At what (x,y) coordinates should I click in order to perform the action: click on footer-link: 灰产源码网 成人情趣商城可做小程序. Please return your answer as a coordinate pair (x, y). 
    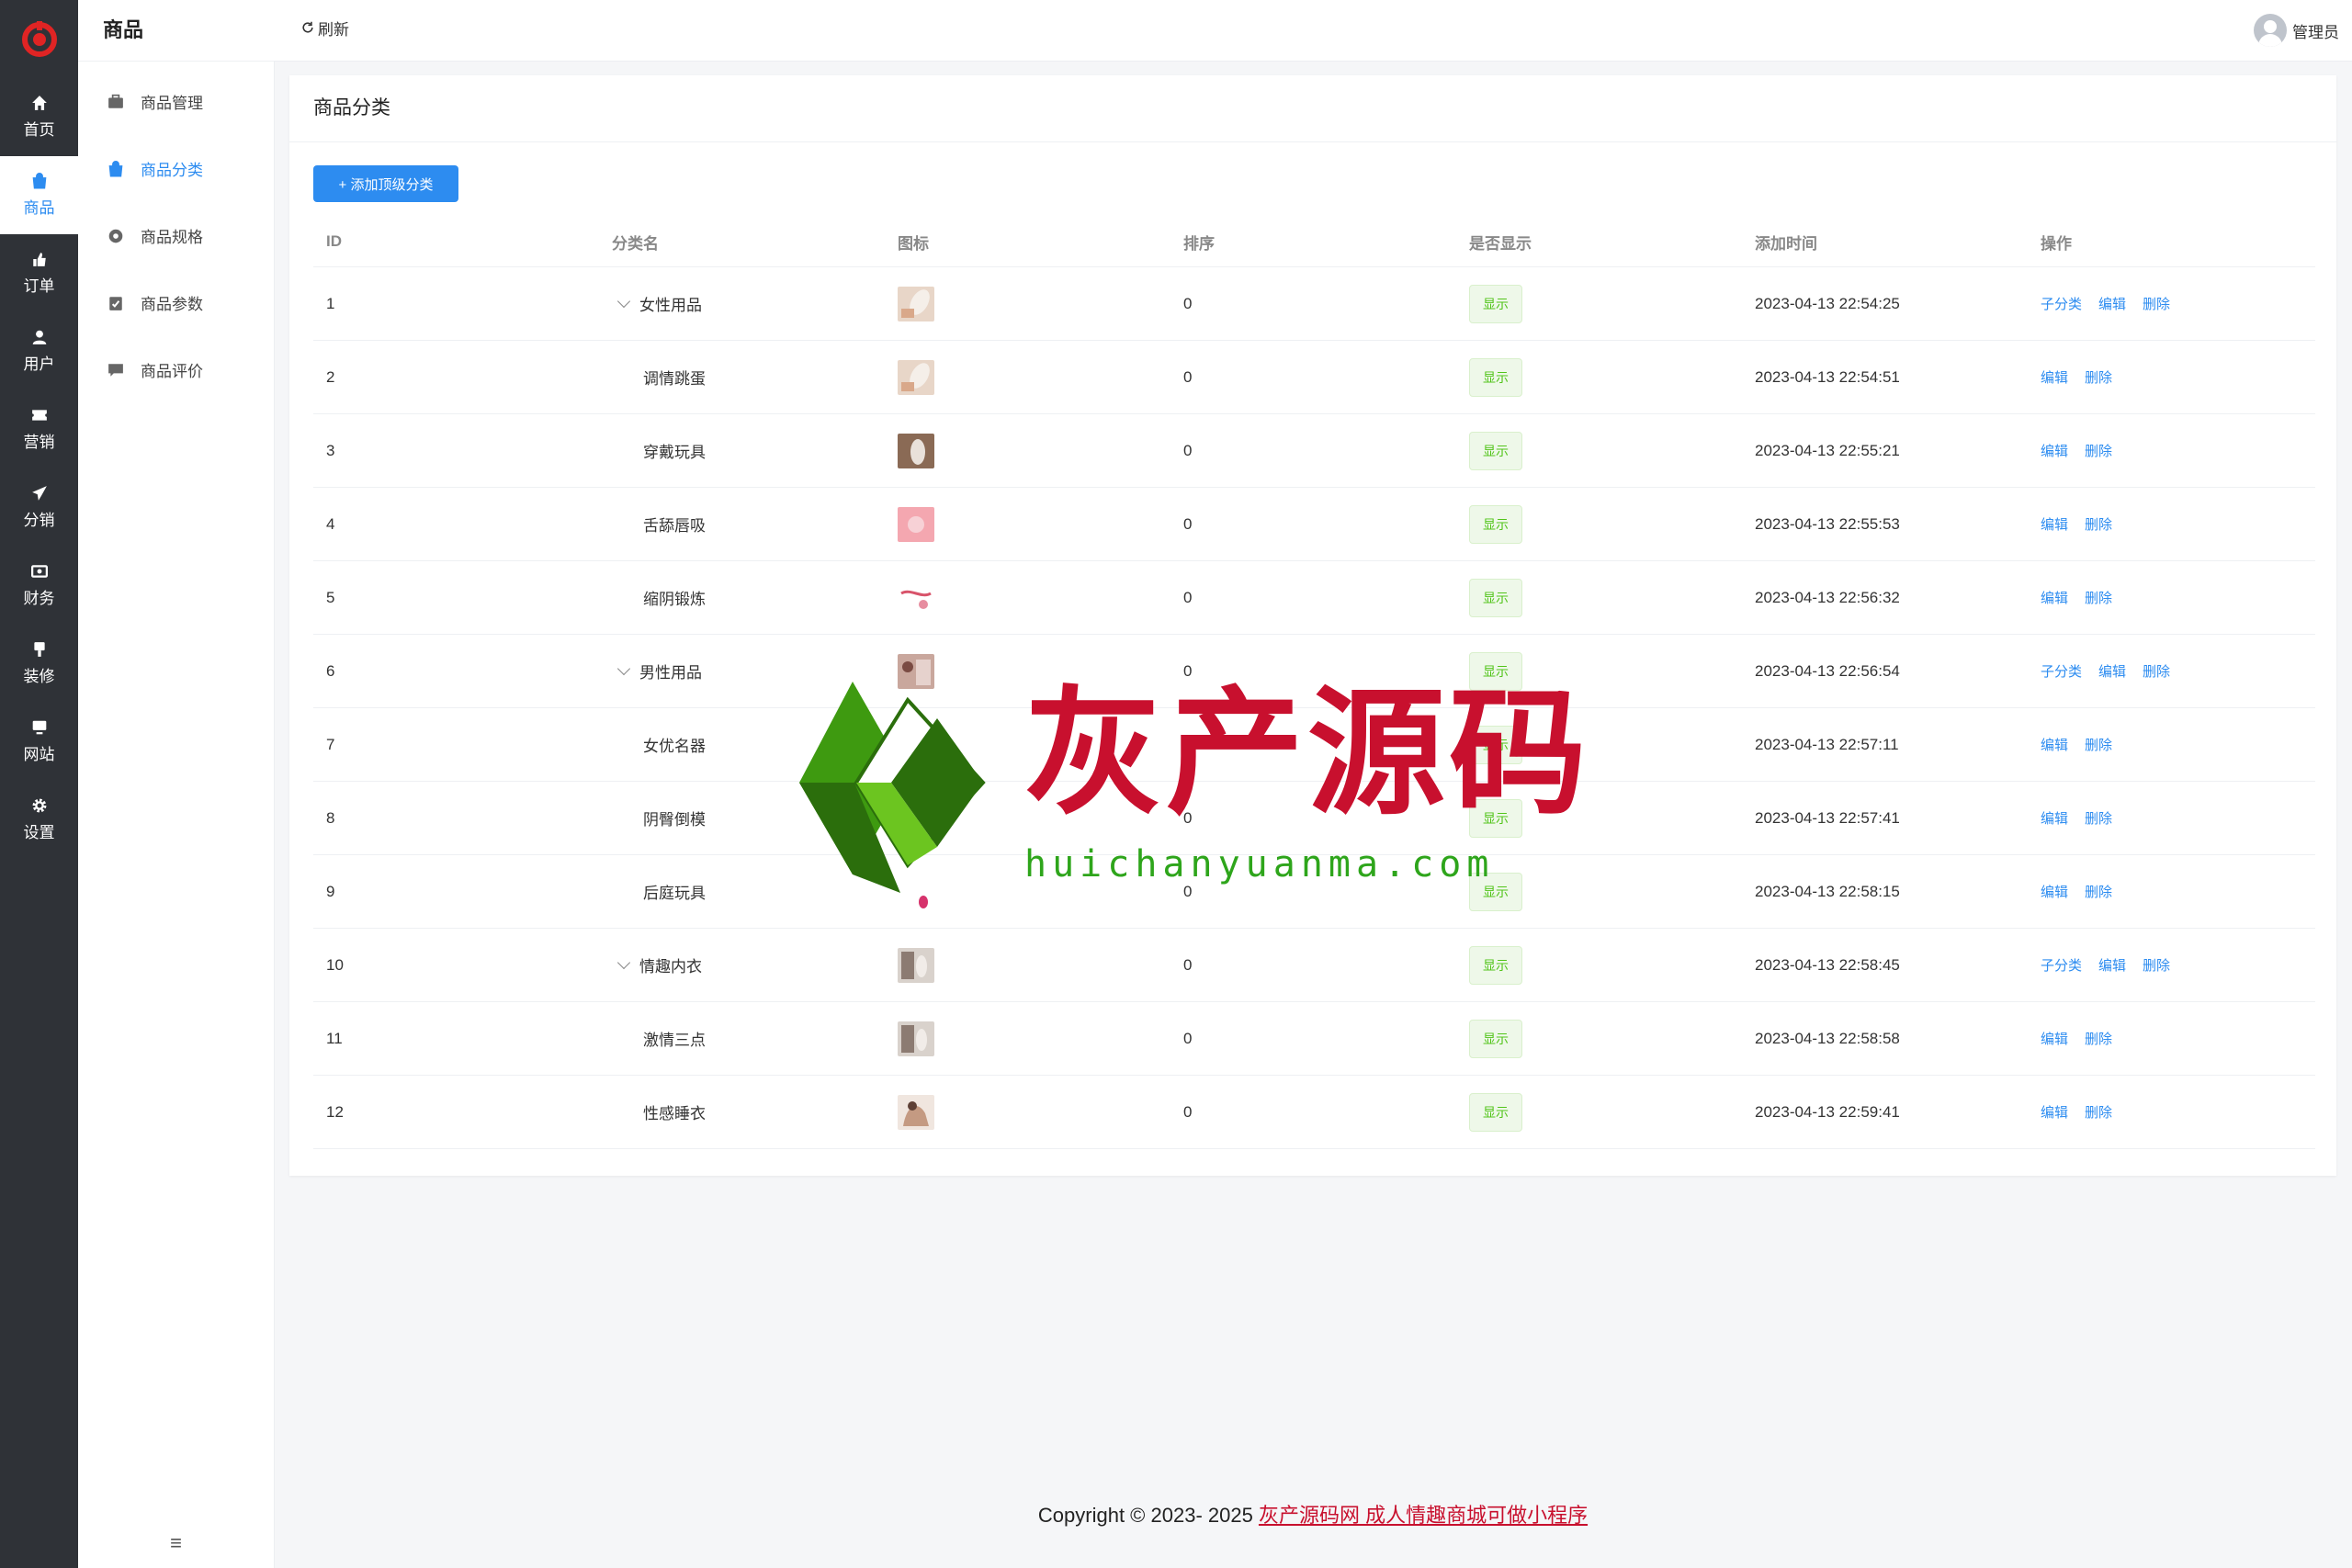
    Looking at the image, I should click on (1423, 1515).